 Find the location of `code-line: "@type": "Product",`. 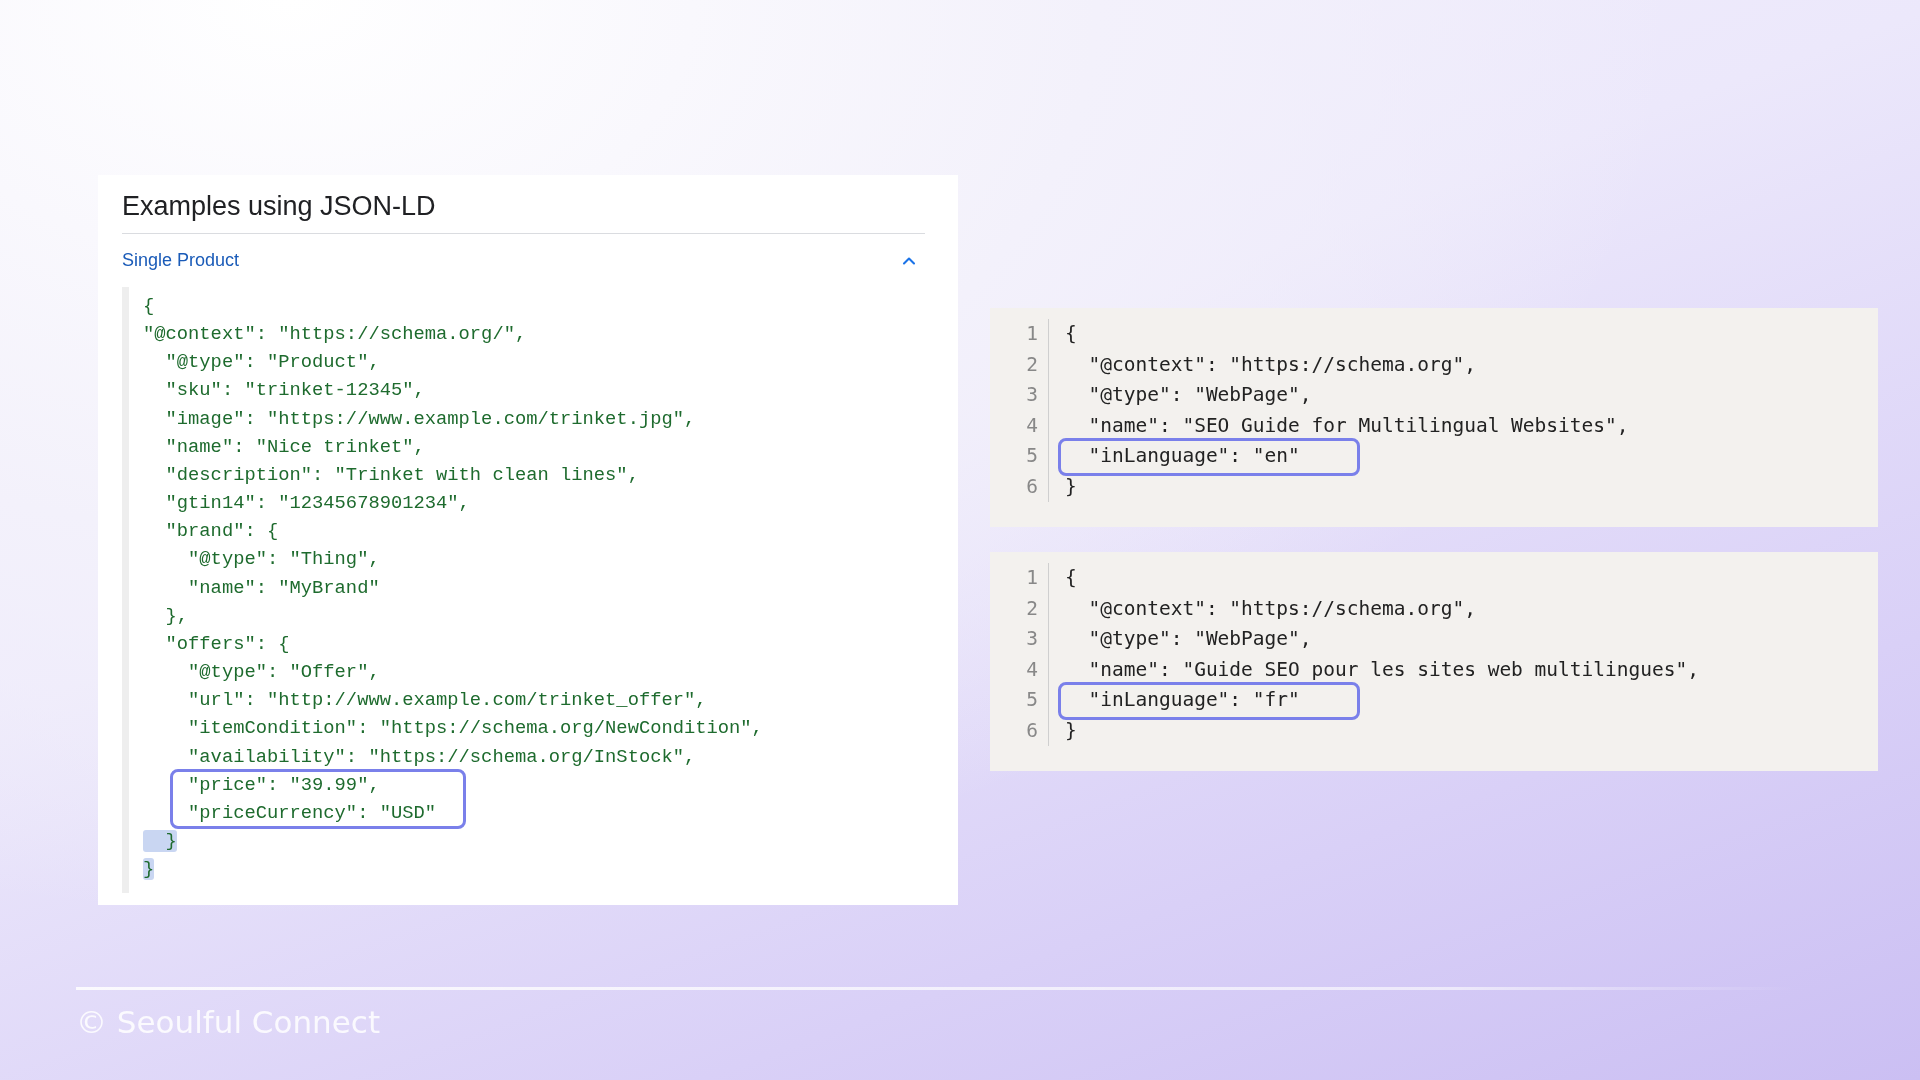

code-line: "@type": "Product", is located at coordinates (272, 362).